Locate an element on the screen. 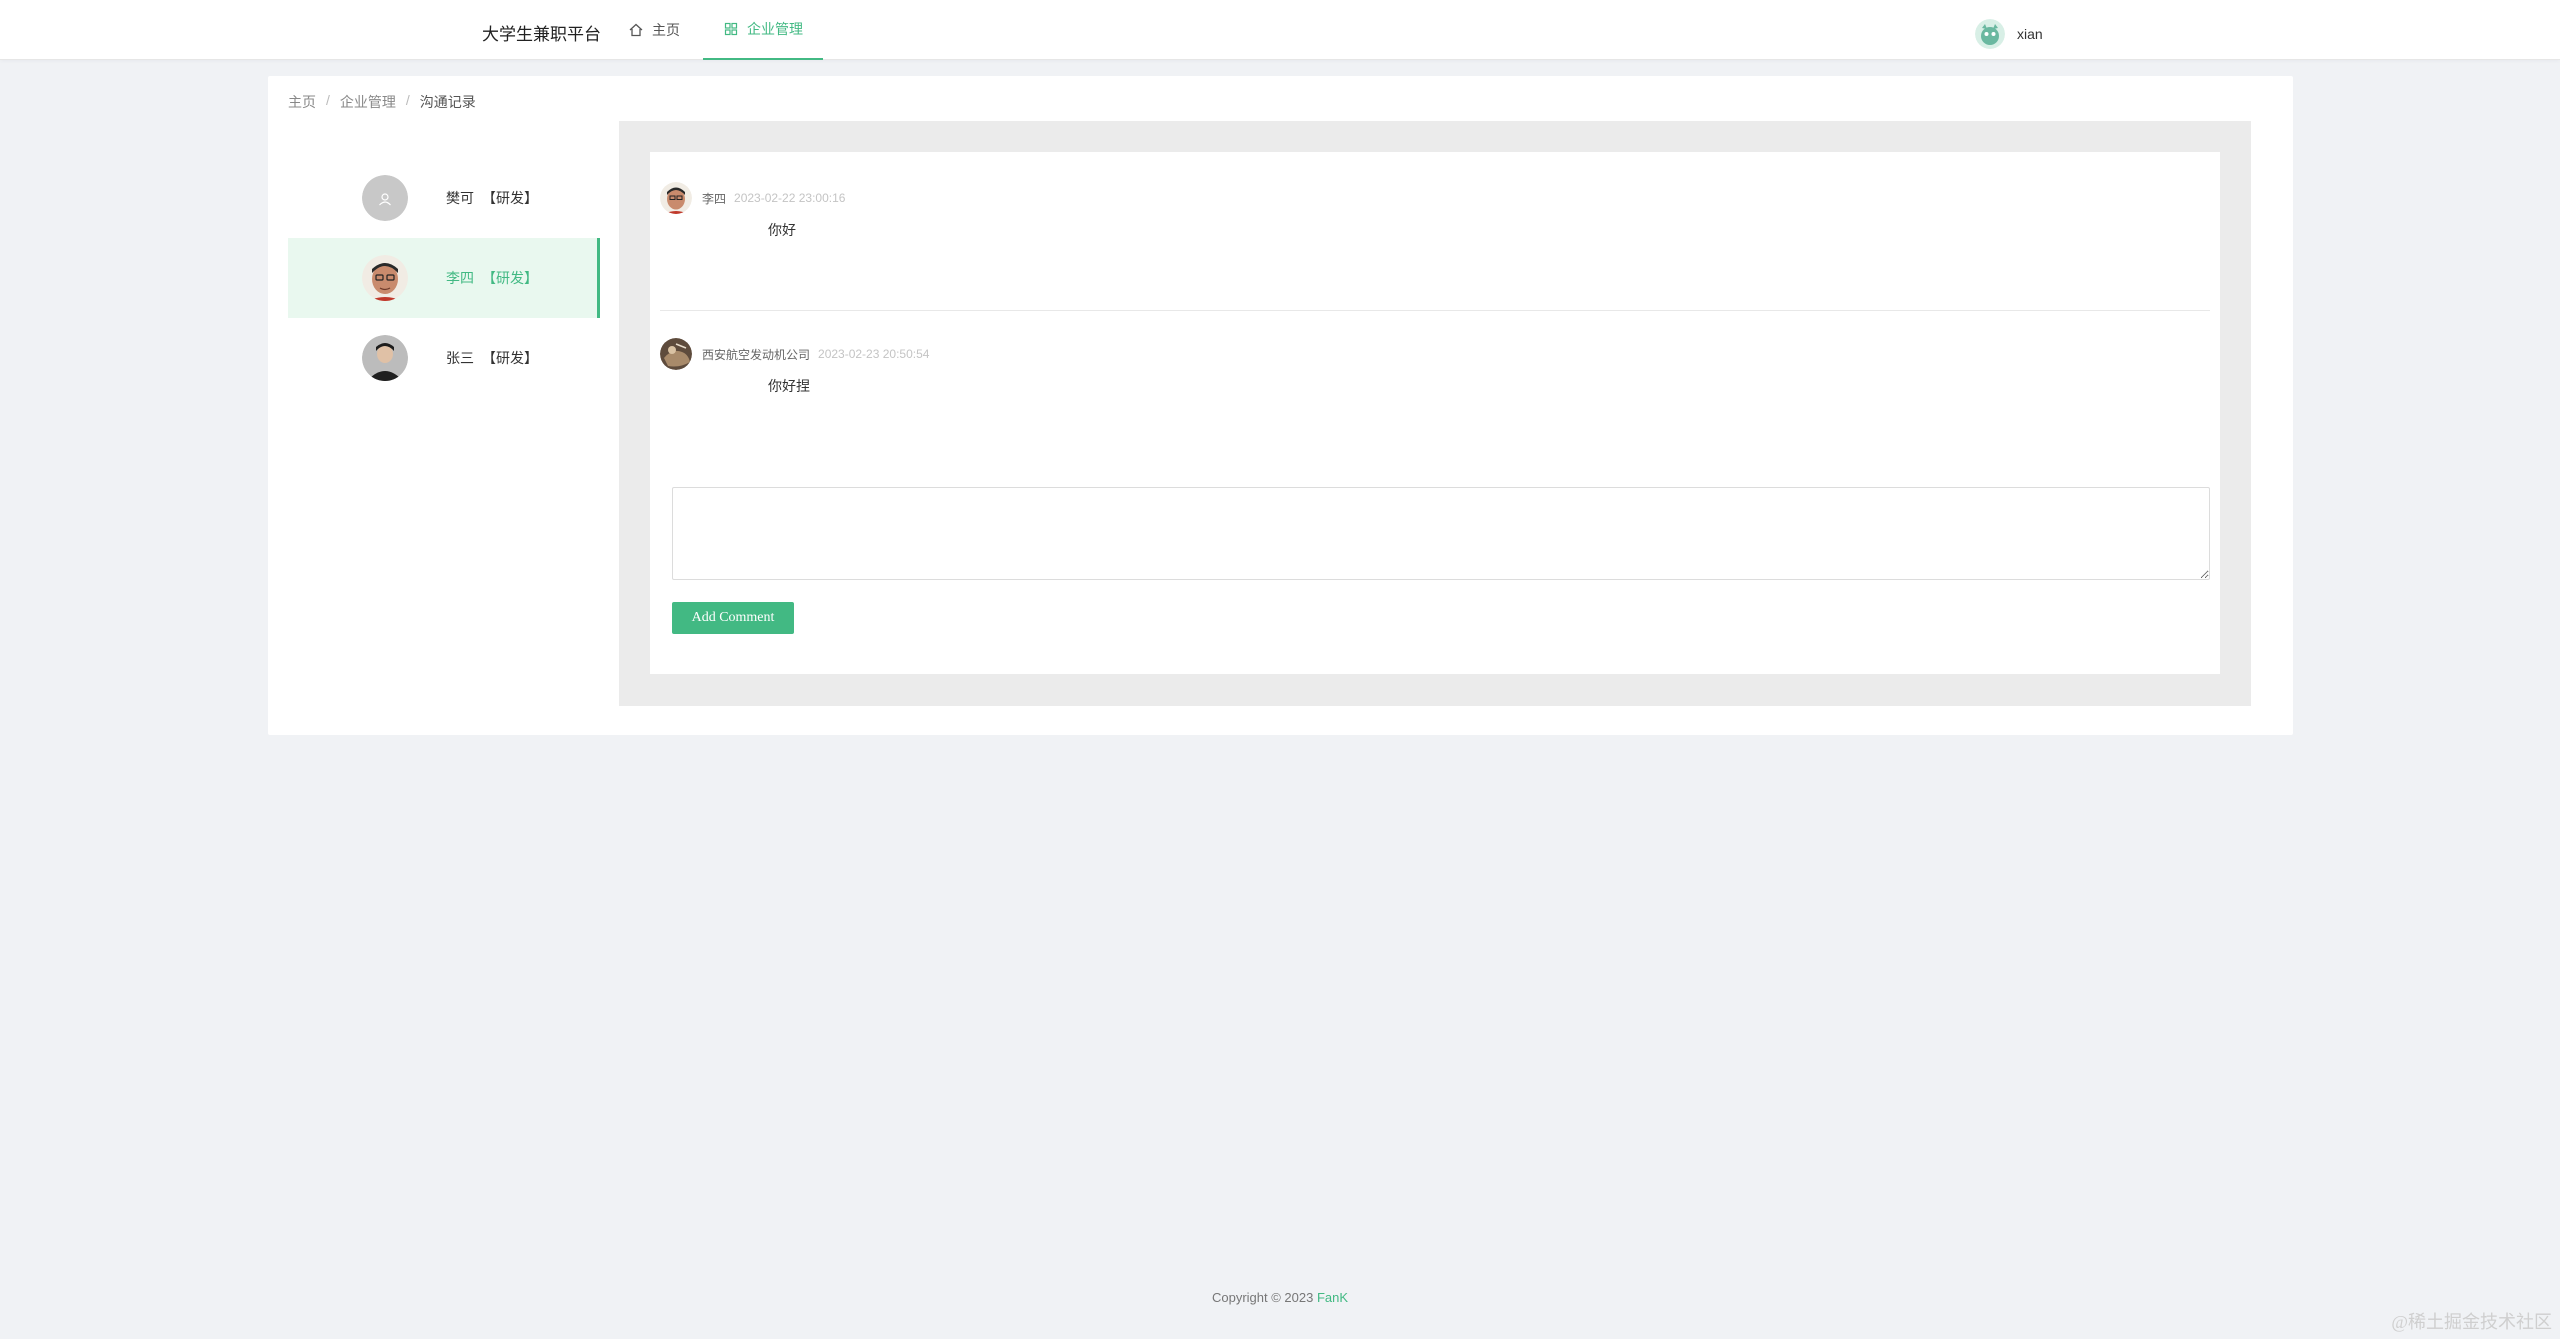  nav-home: 主页 is located at coordinates (654, 30).